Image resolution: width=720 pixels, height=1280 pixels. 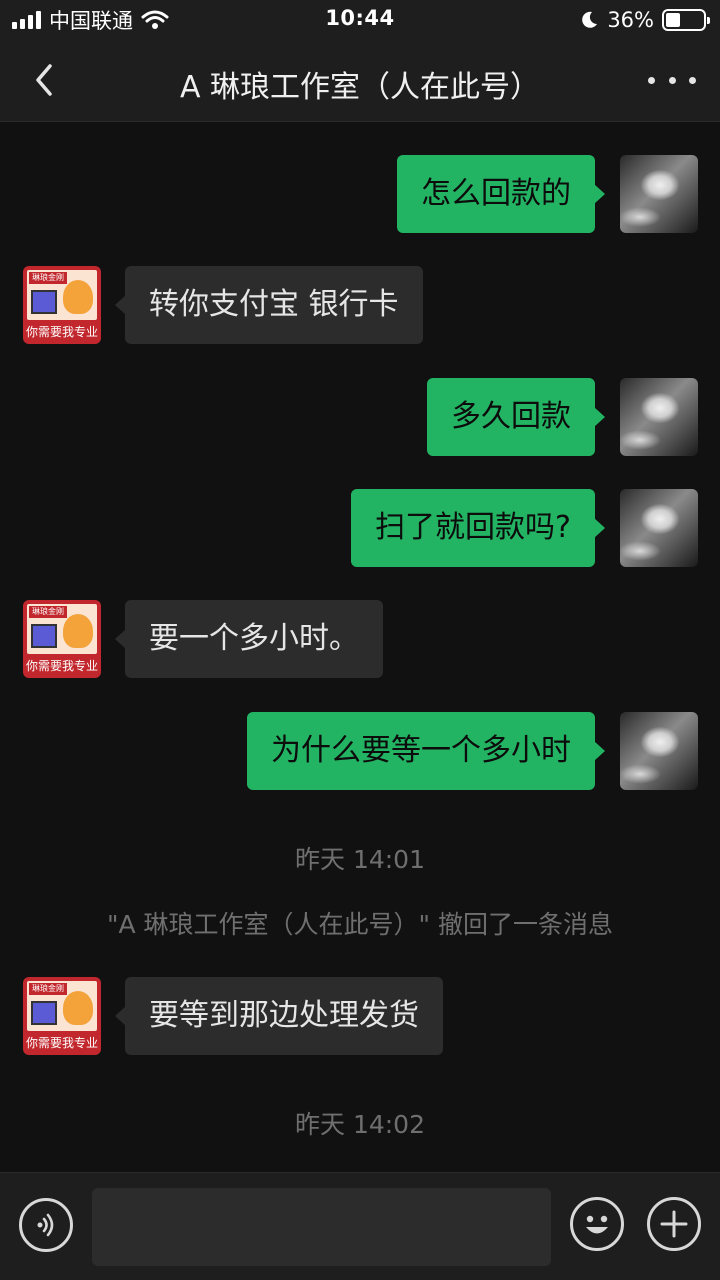 What do you see at coordinates (360, 87) in the screenshot?
I see `chat-title: A 琳琅工作室（人在此号）` at bounding box center [360, 87].